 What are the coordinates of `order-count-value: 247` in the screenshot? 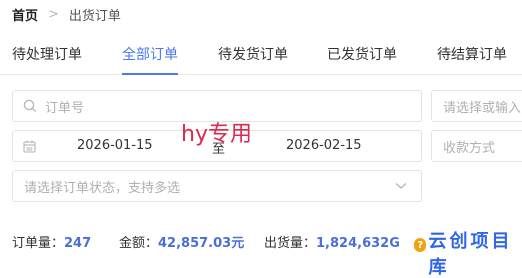 It's located at (78, 243).